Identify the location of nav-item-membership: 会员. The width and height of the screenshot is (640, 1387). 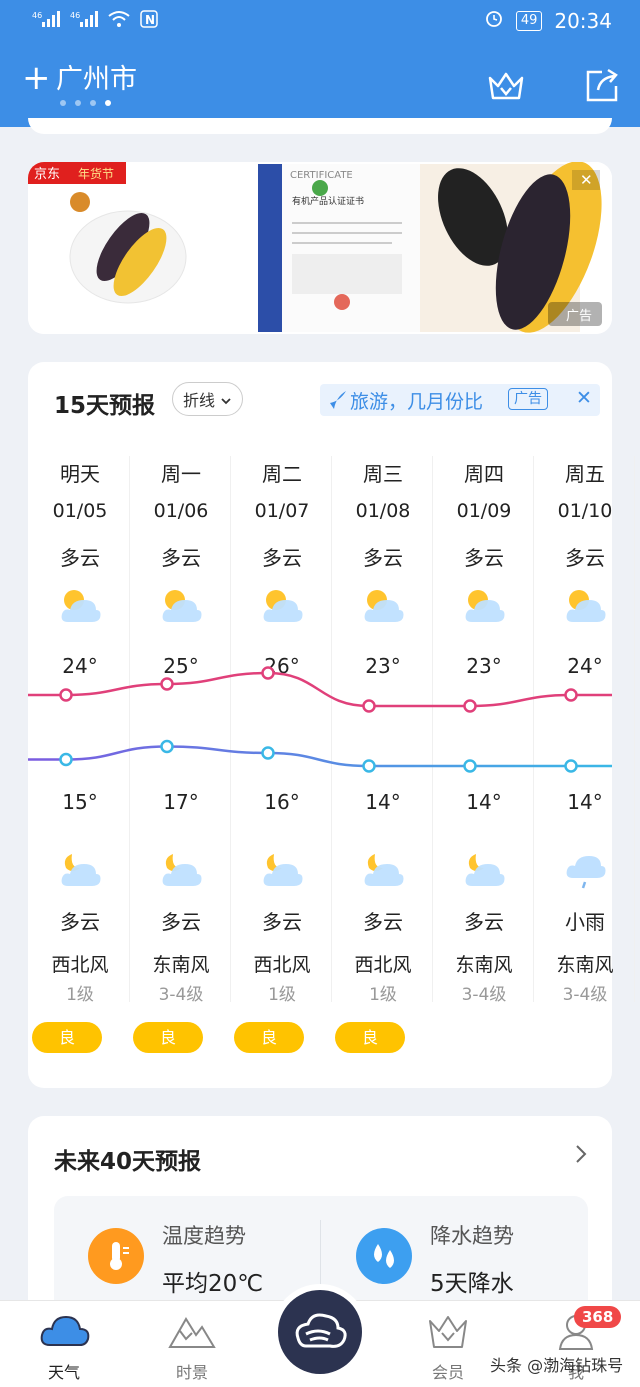
(448, 1344).